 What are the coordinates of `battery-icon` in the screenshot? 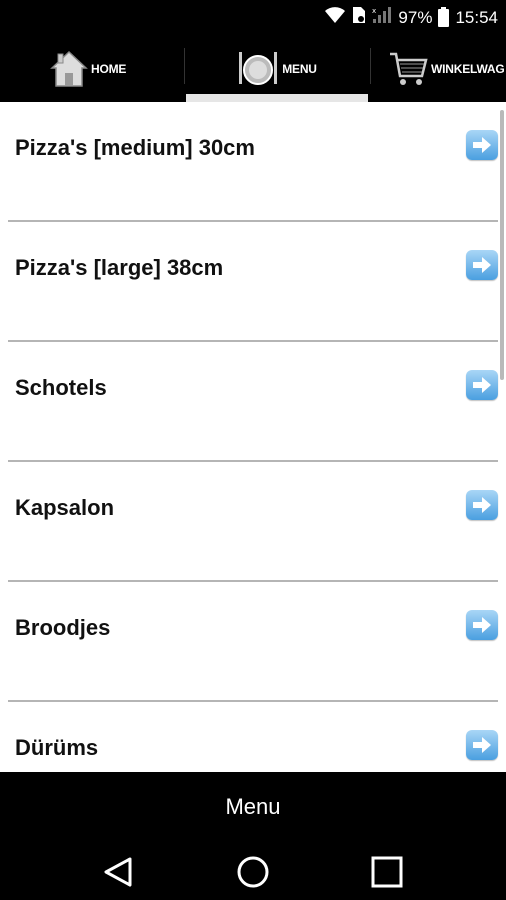 It's located at (444, 16).